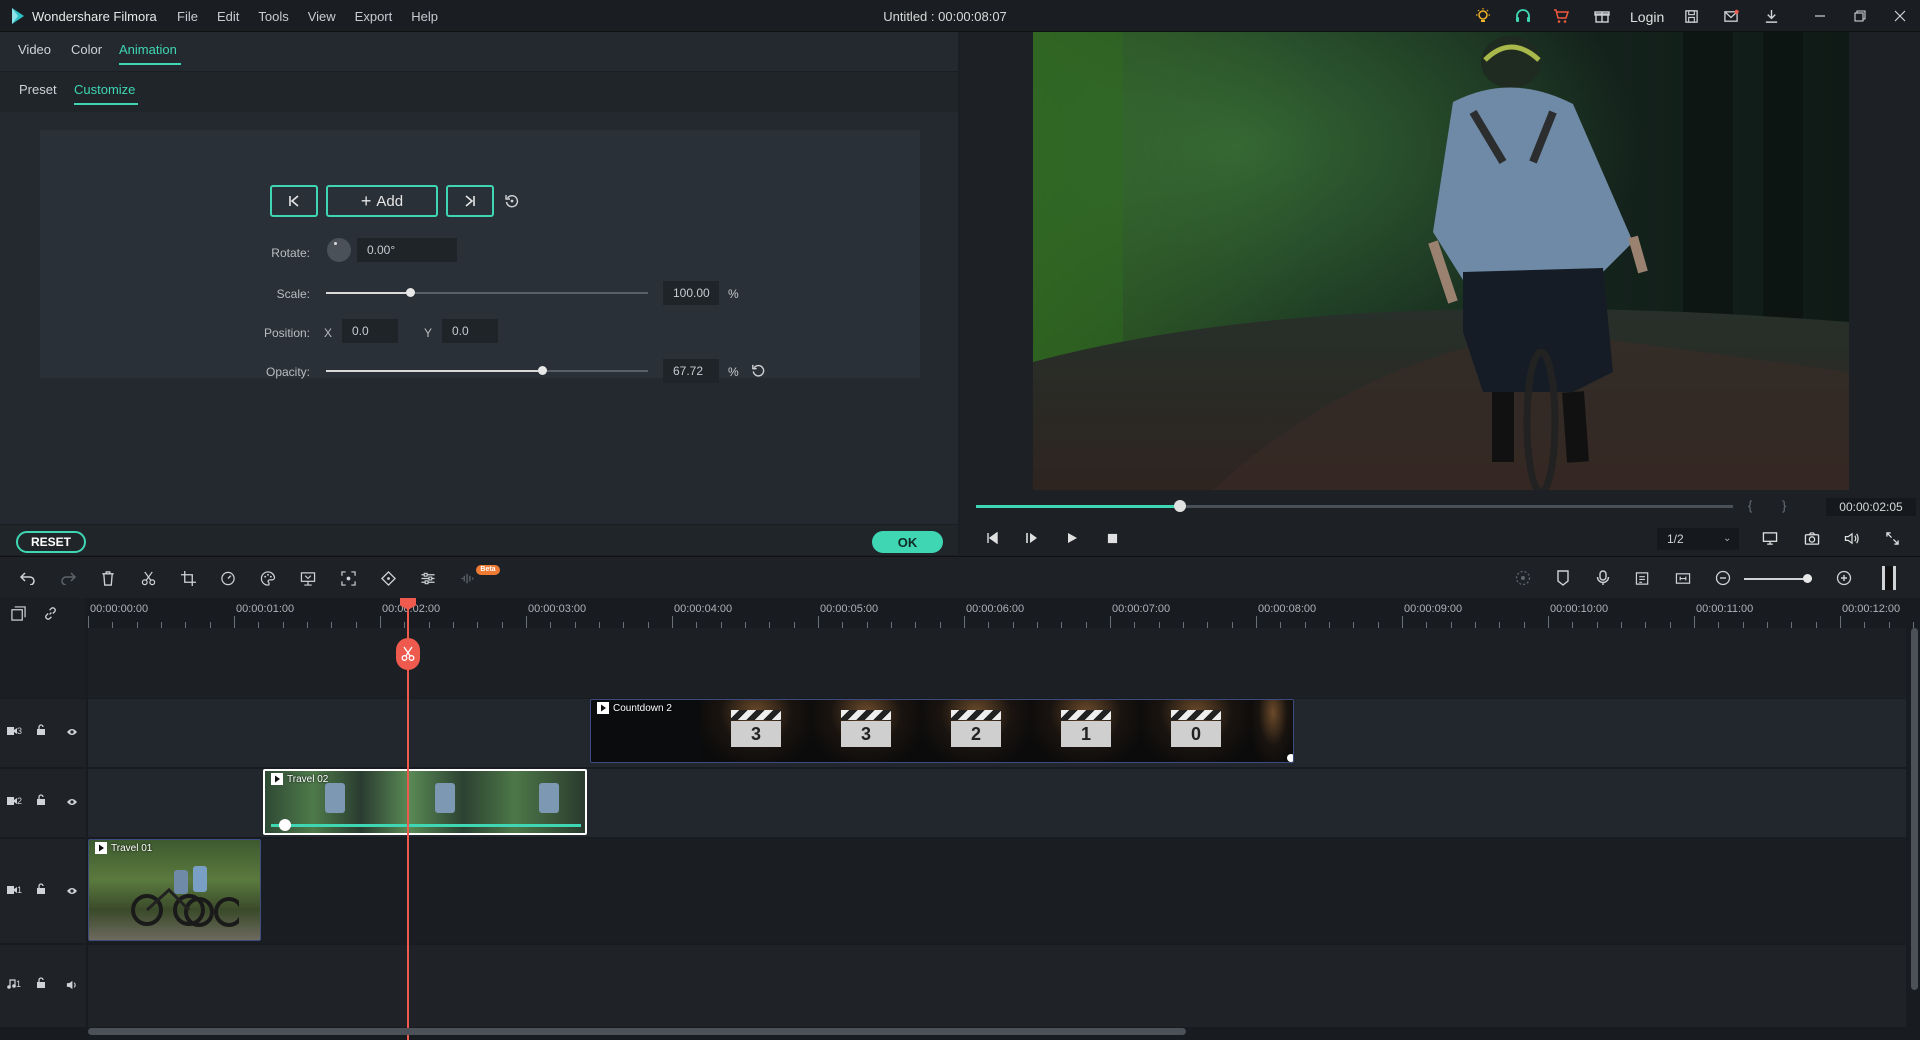 The image size is (1920, 1040). Describe the element at coordinates (285, 825) in the screenshot. I see `clip-keyframe-marker` at that location.